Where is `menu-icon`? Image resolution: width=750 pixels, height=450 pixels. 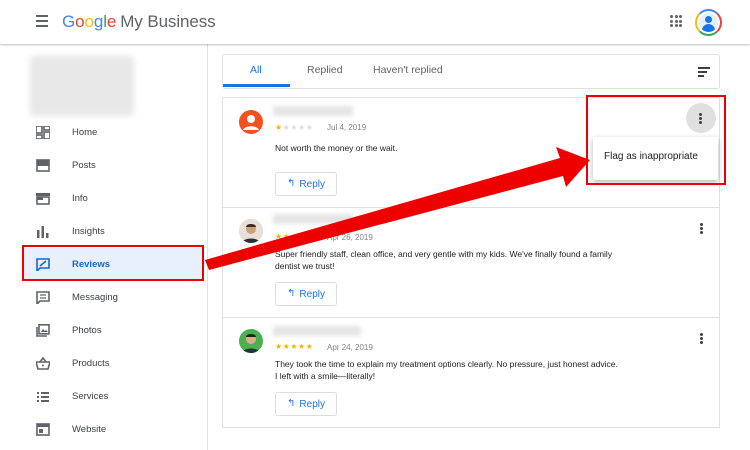 menu-icon is located at coordinates (42, 21).